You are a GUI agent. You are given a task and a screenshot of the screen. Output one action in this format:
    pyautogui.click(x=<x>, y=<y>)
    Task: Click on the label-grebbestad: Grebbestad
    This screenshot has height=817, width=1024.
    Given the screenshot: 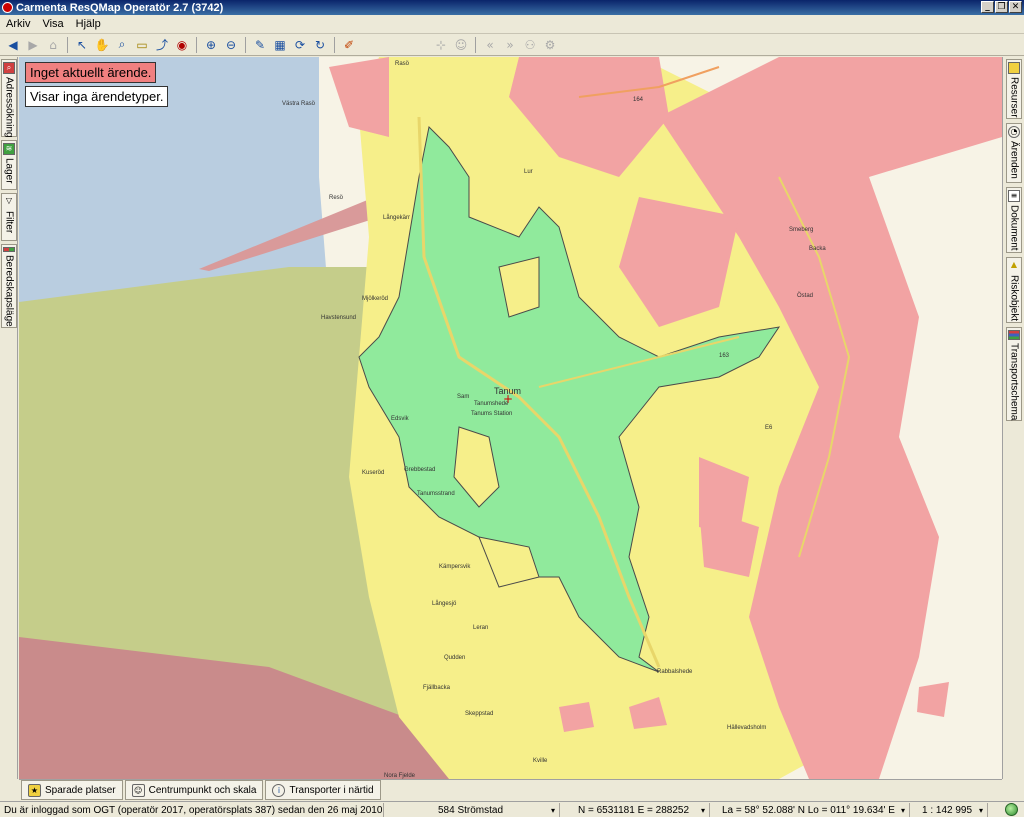 What is the action you would take?
    pyautogui.click(x=419, y=470)
    